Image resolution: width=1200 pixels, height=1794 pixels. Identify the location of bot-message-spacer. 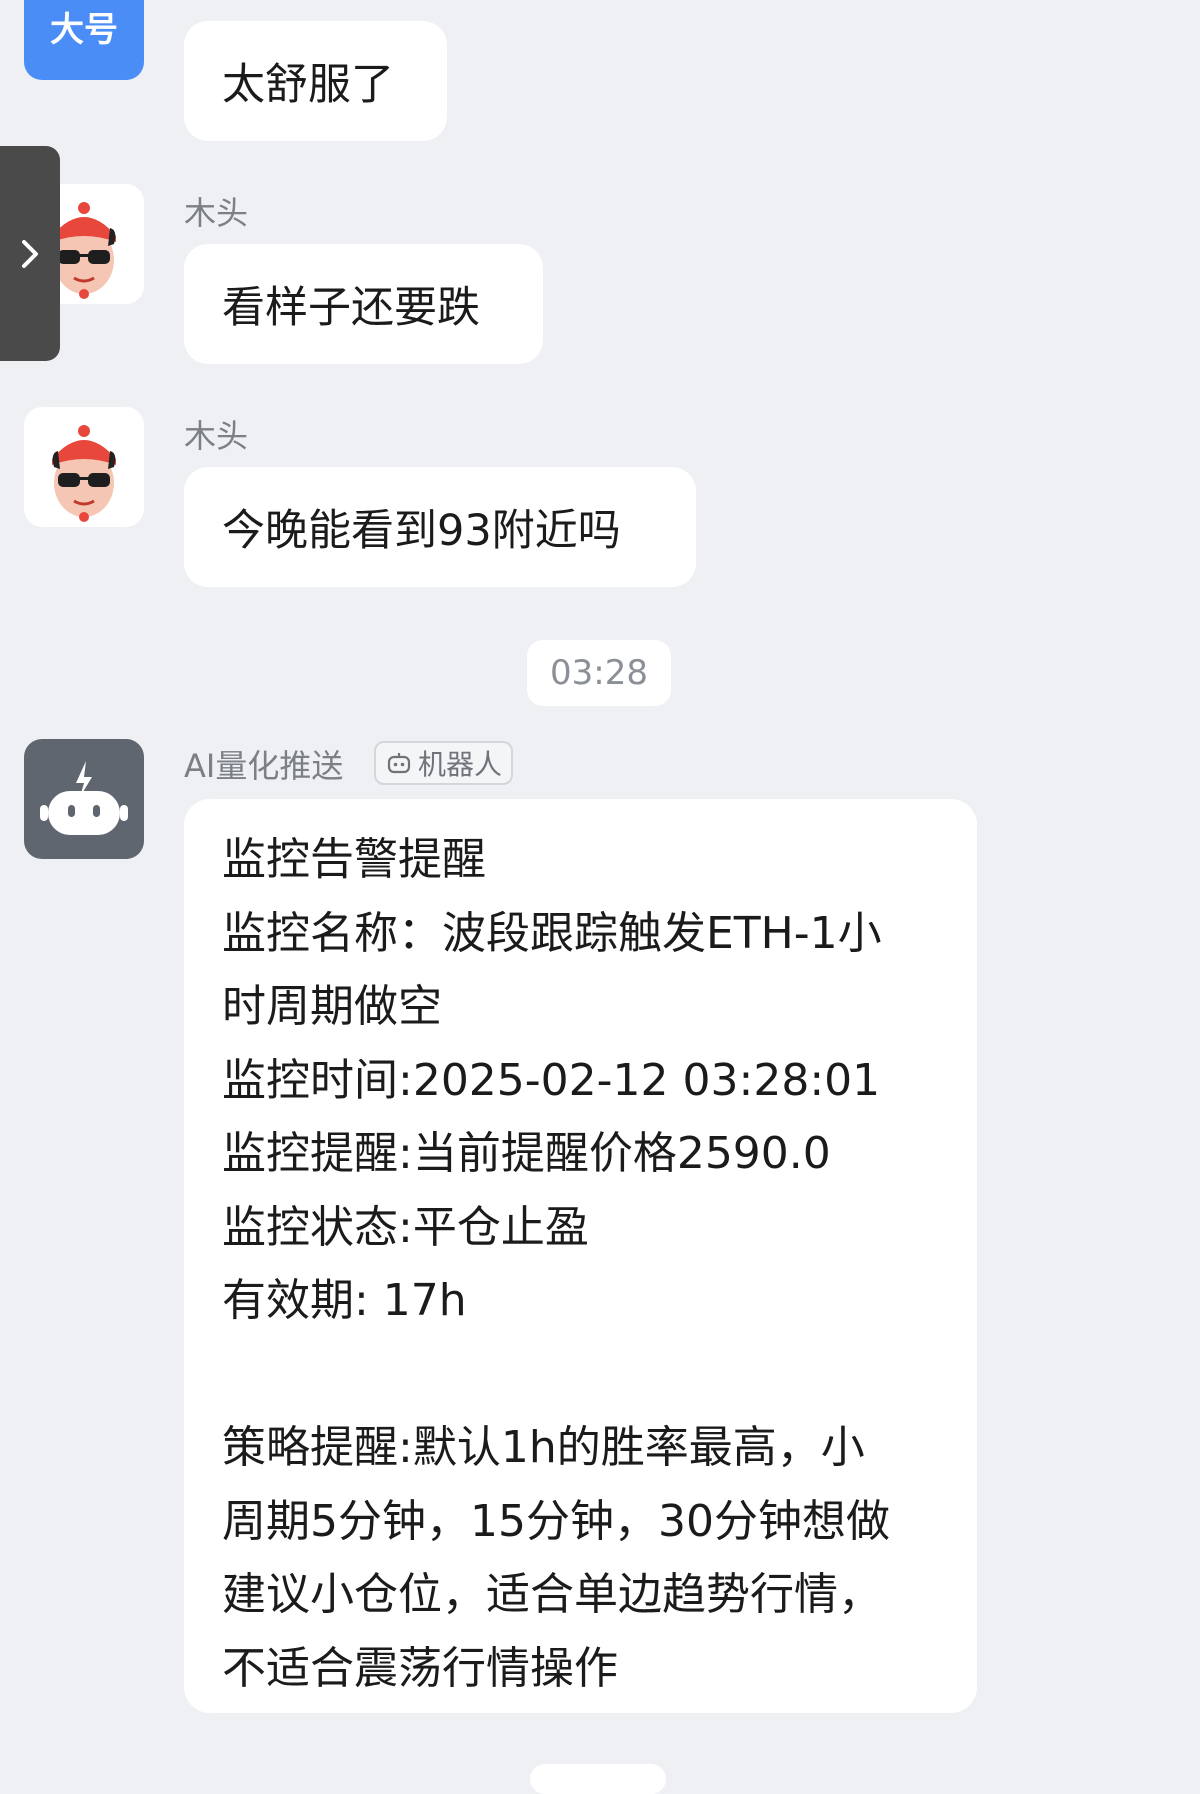
(580, 1375).